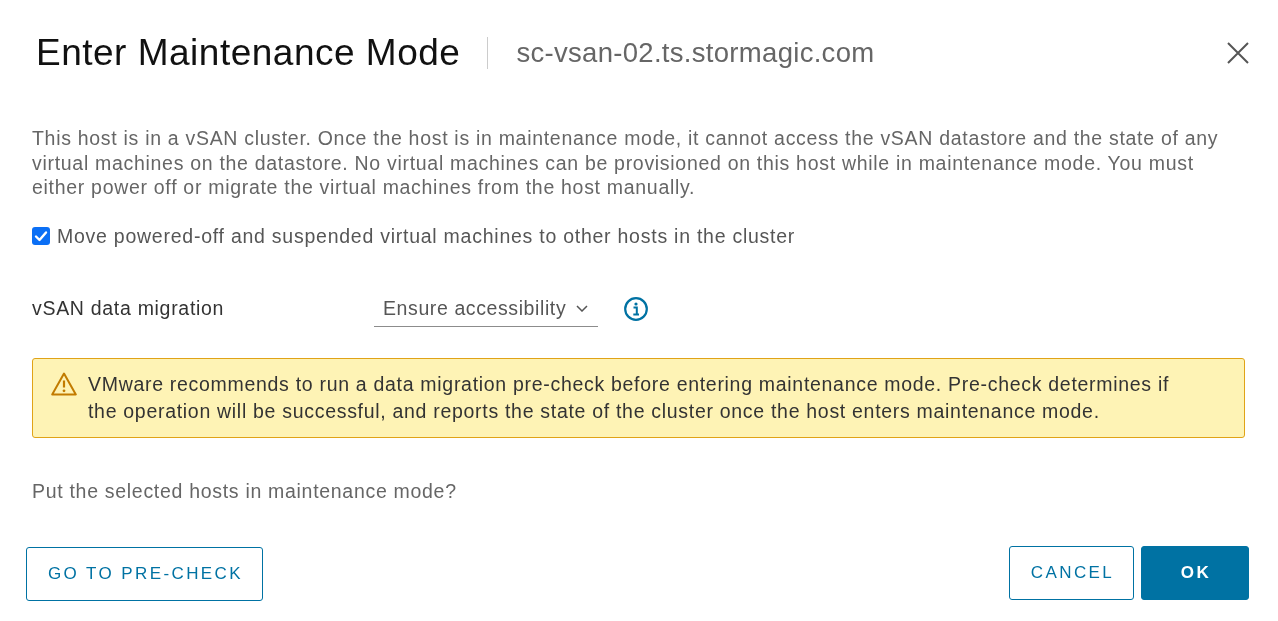 The width and height of the screenshot is (1278, 621). What do you see at coordinates (626, 163) in the screenshot?
I see `info-message: This host is in a vSAN cluster. Once the host is in maintenance mode, it cannot access the vSAN datastore and the state of any virtual machines on the datastore. No virtual machines can be provisioned on this host while in maintenance mode. You must either power off or migrate the virtual machines from the host manually.` at bounding box center [626, 163].